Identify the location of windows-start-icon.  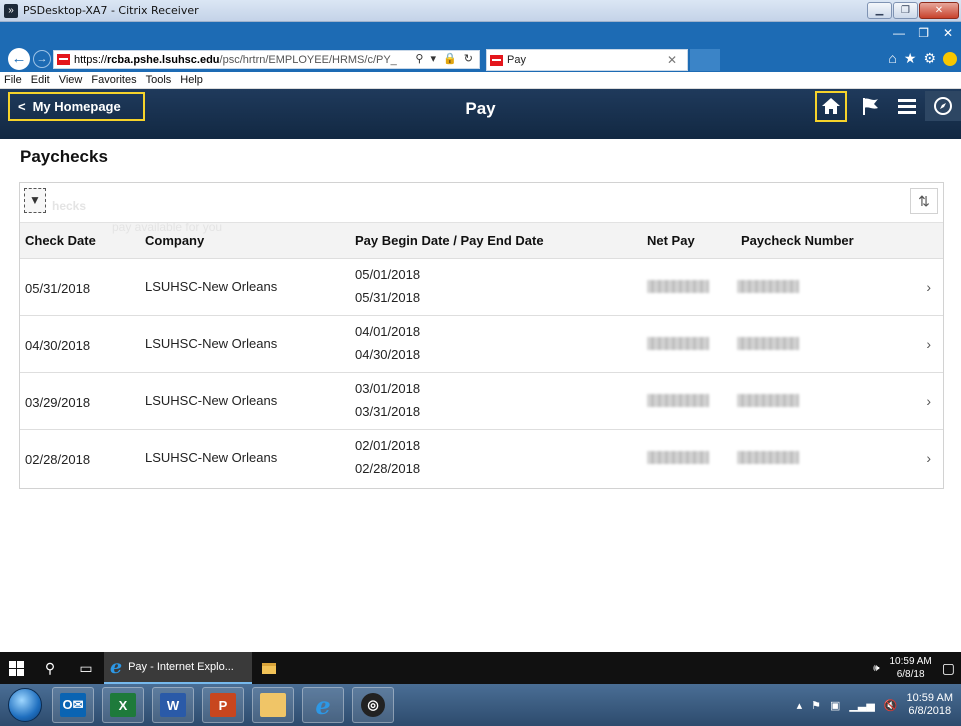
(16, 668).